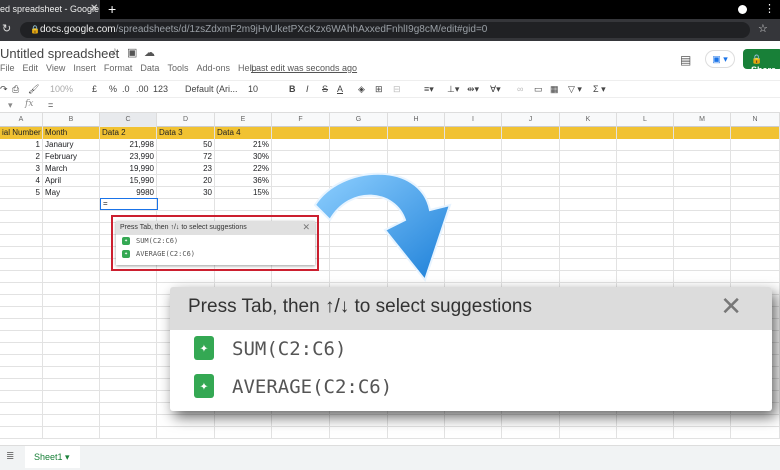 The height and width of the screenshot is (470, 780). I want to click on cell: 72, so click(186, 157).